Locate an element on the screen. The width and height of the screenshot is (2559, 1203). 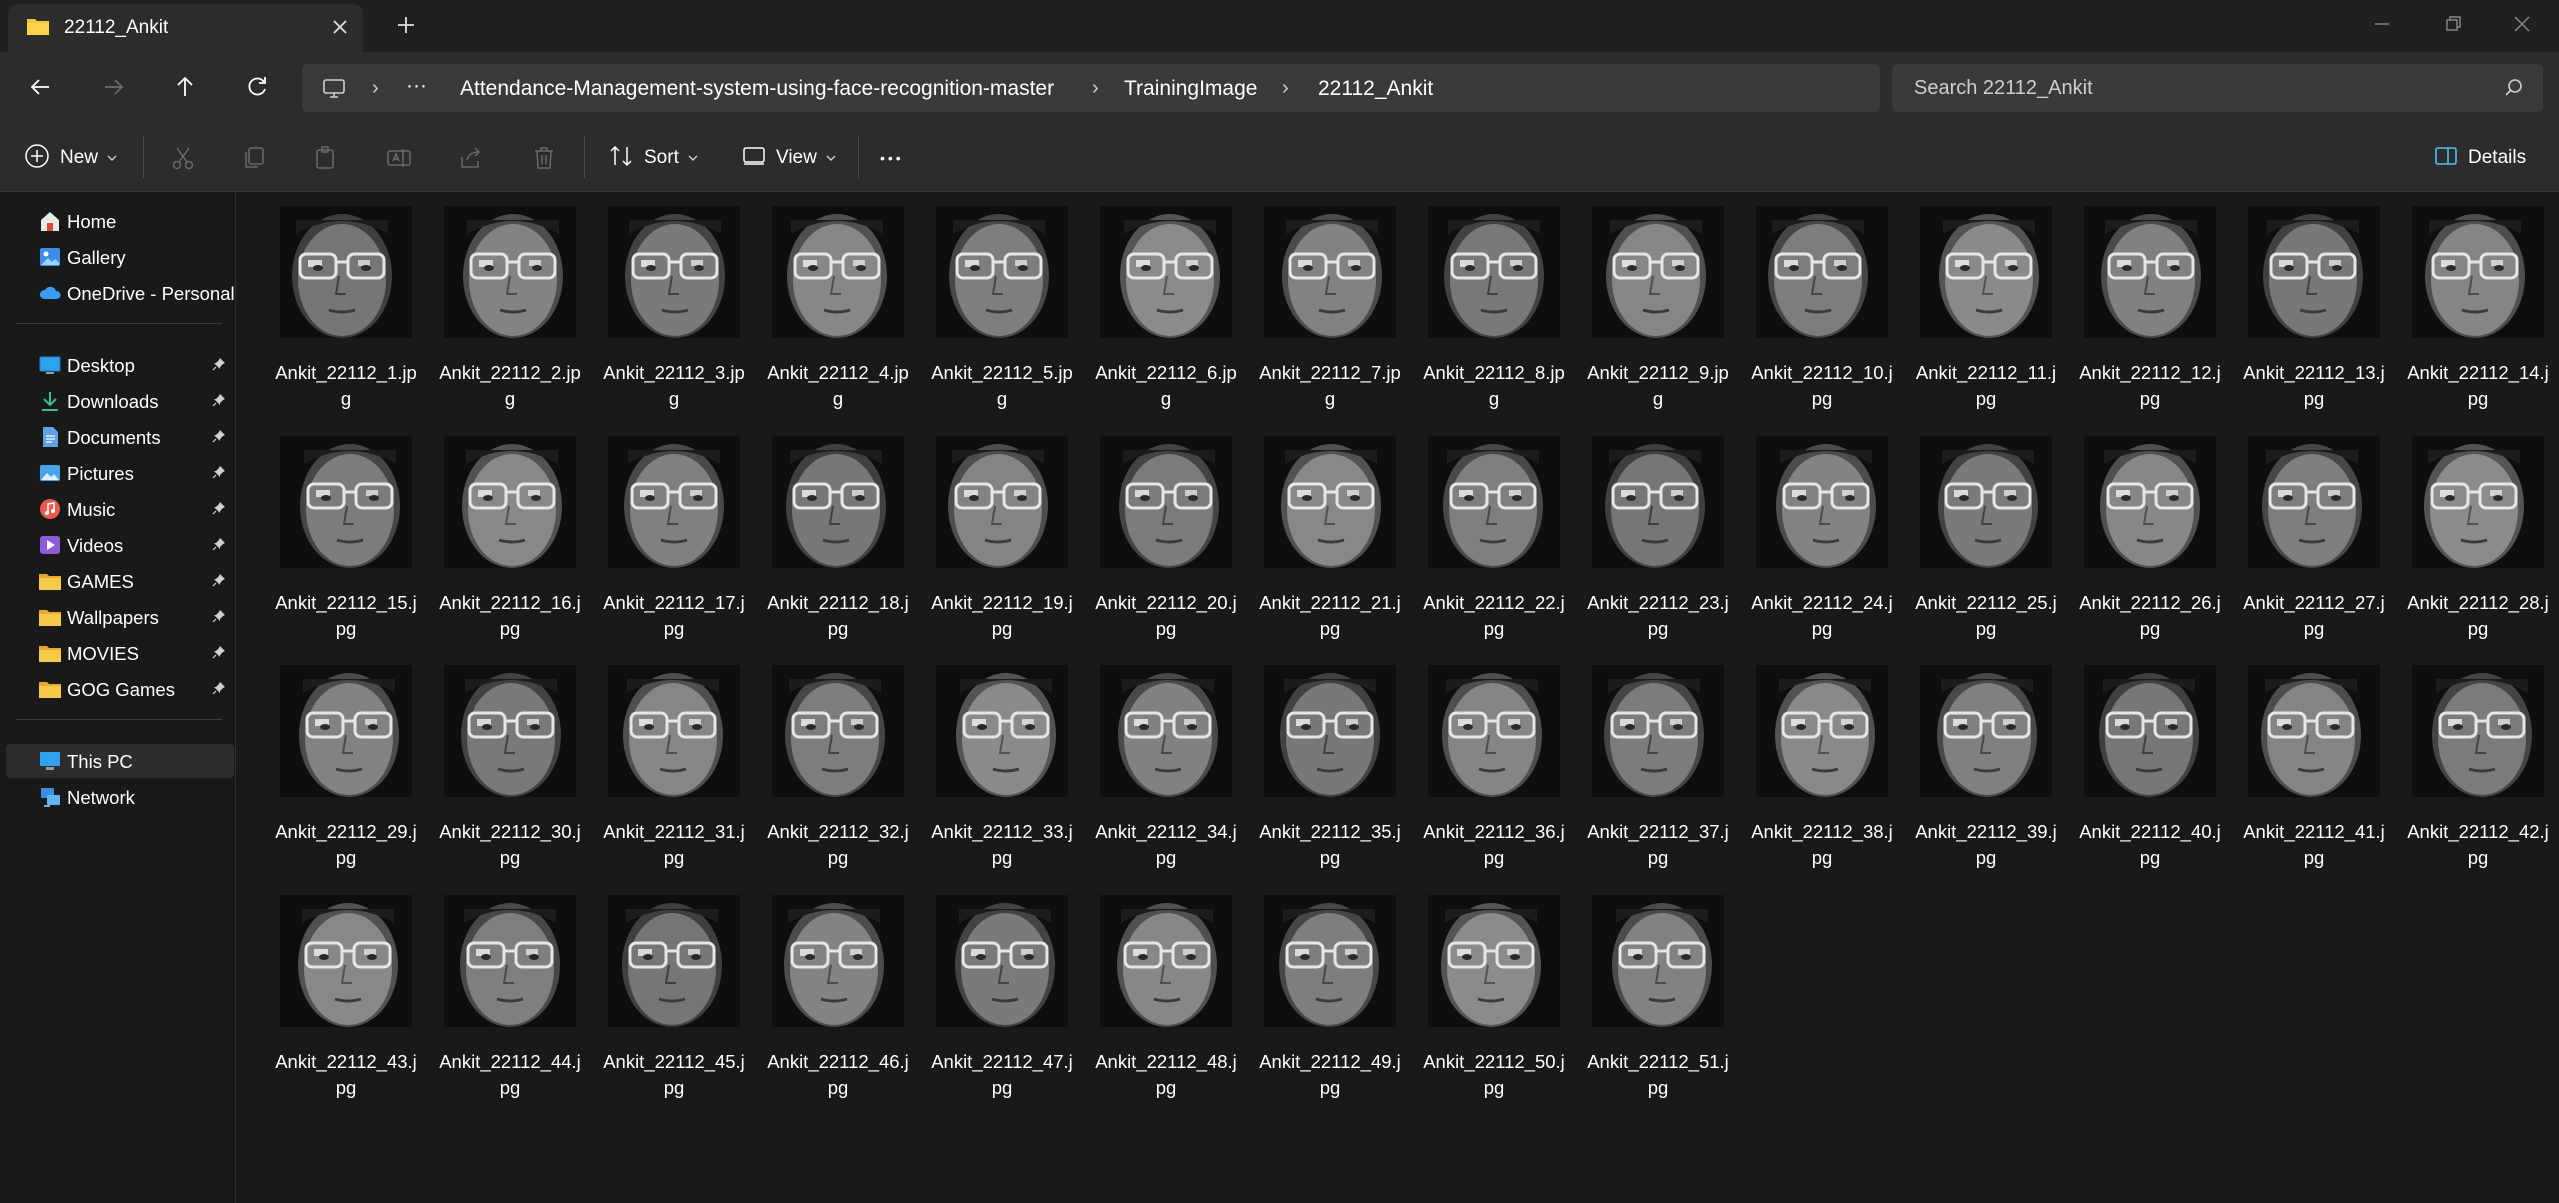
file-item: Ankit_22112_35.j pg is located at coordinates (1330, 765).